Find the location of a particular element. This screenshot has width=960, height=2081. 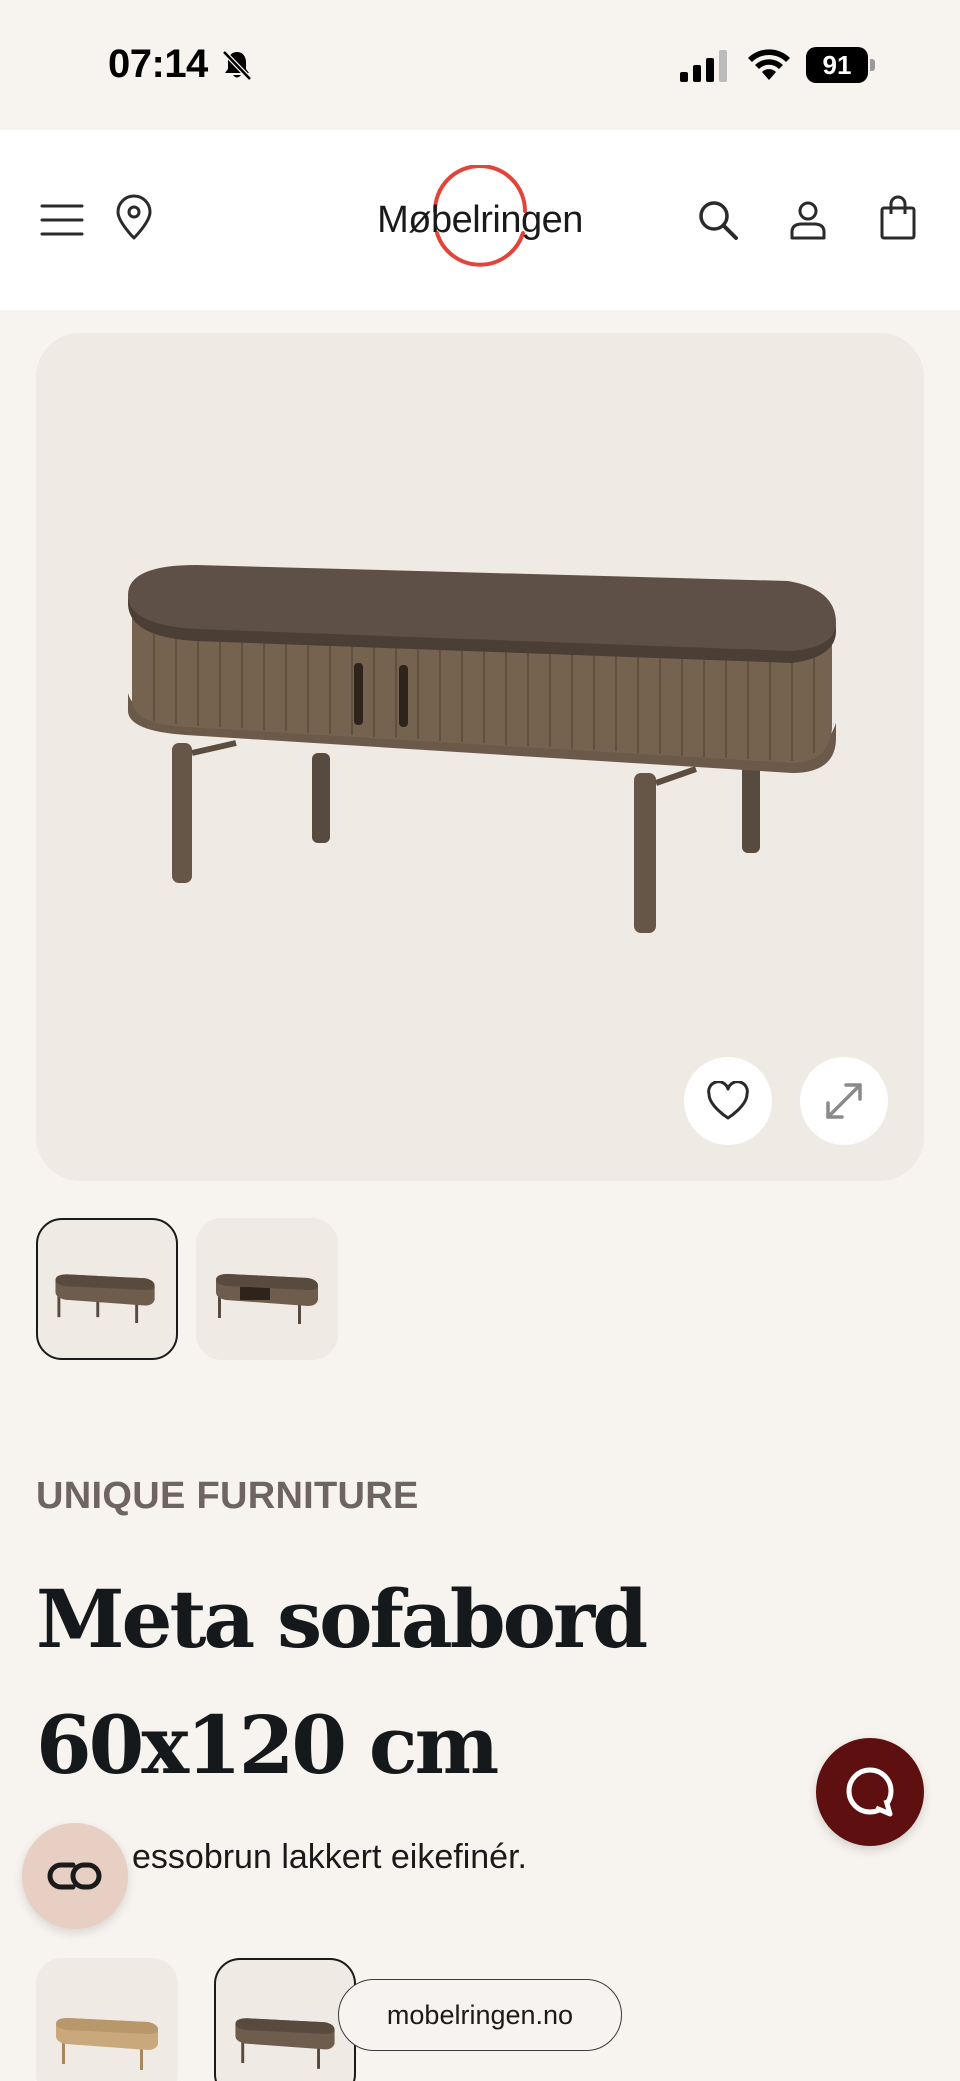

chat-icon is located at coordinates (870, 1792).